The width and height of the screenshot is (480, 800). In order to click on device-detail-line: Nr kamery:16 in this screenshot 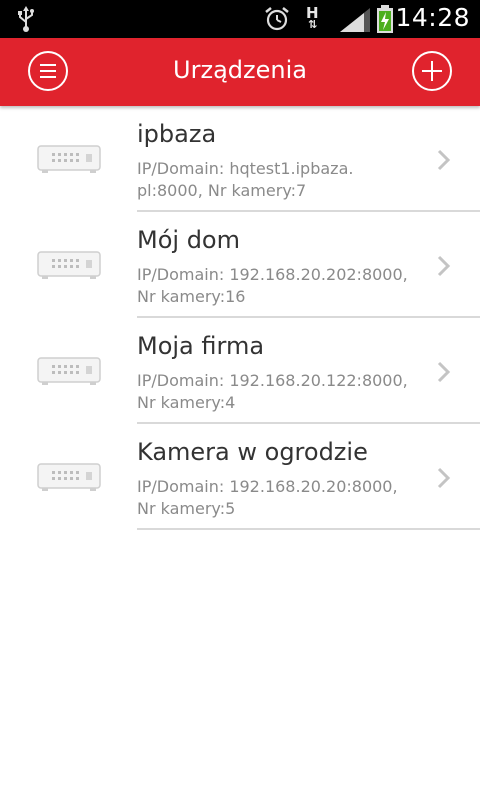, I will do `click(191, 296)`.